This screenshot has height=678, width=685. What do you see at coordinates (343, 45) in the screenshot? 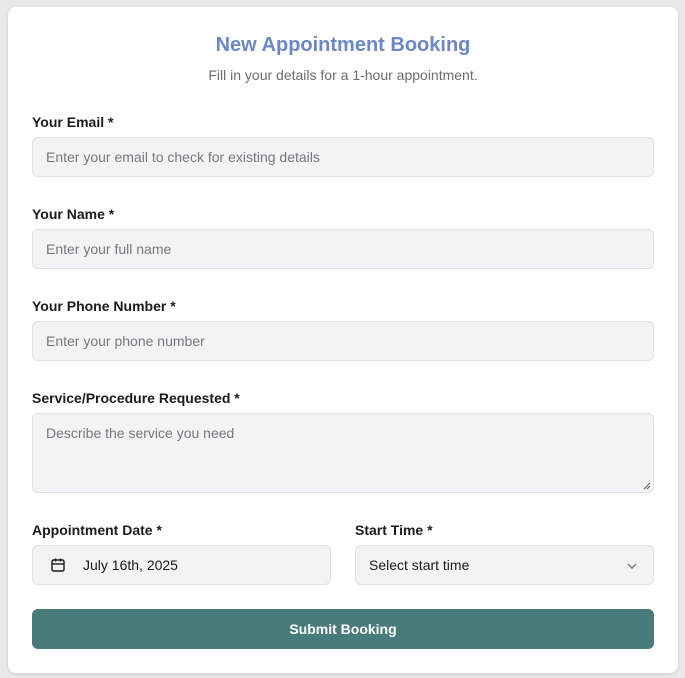
I see `page-title: New Appointment Booking` at bounding box center [343, 45].